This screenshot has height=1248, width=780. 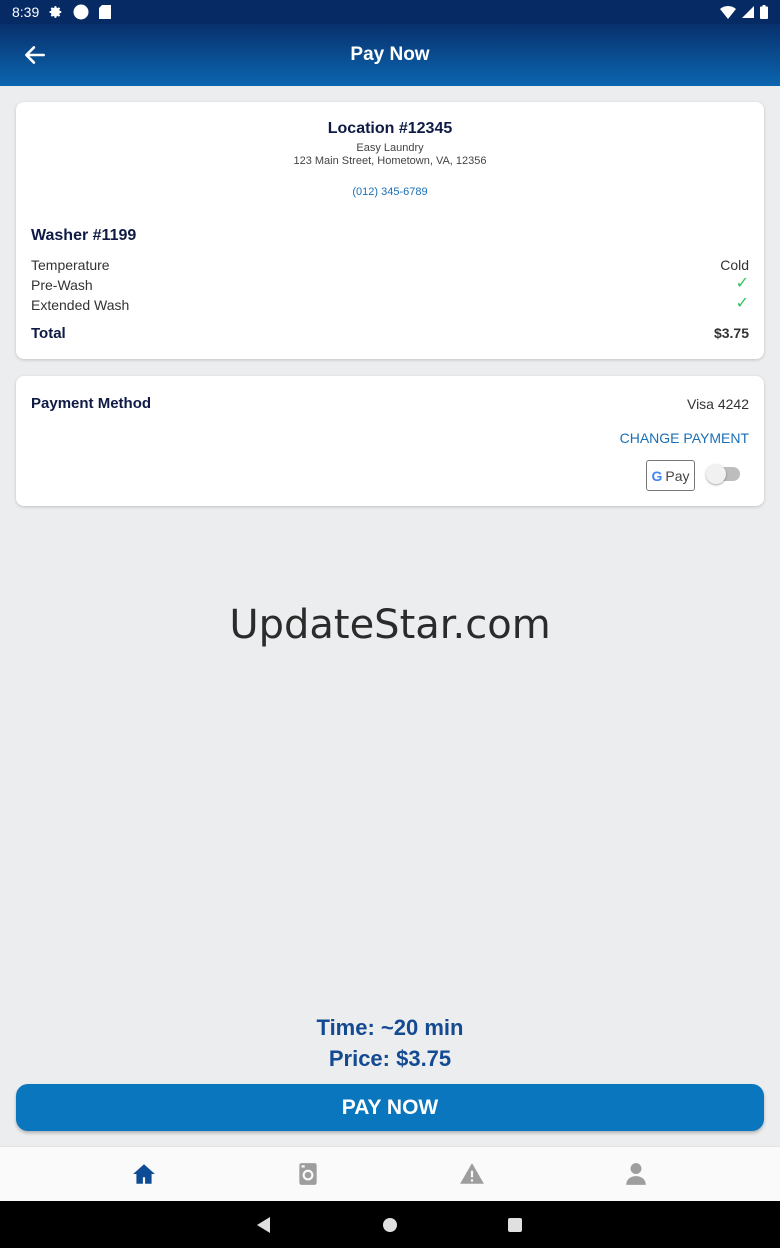 What do you see at coordinates (515, 1225) in the screenshot?
I see `system-recents-icon` at bounding box center [515, 1225].